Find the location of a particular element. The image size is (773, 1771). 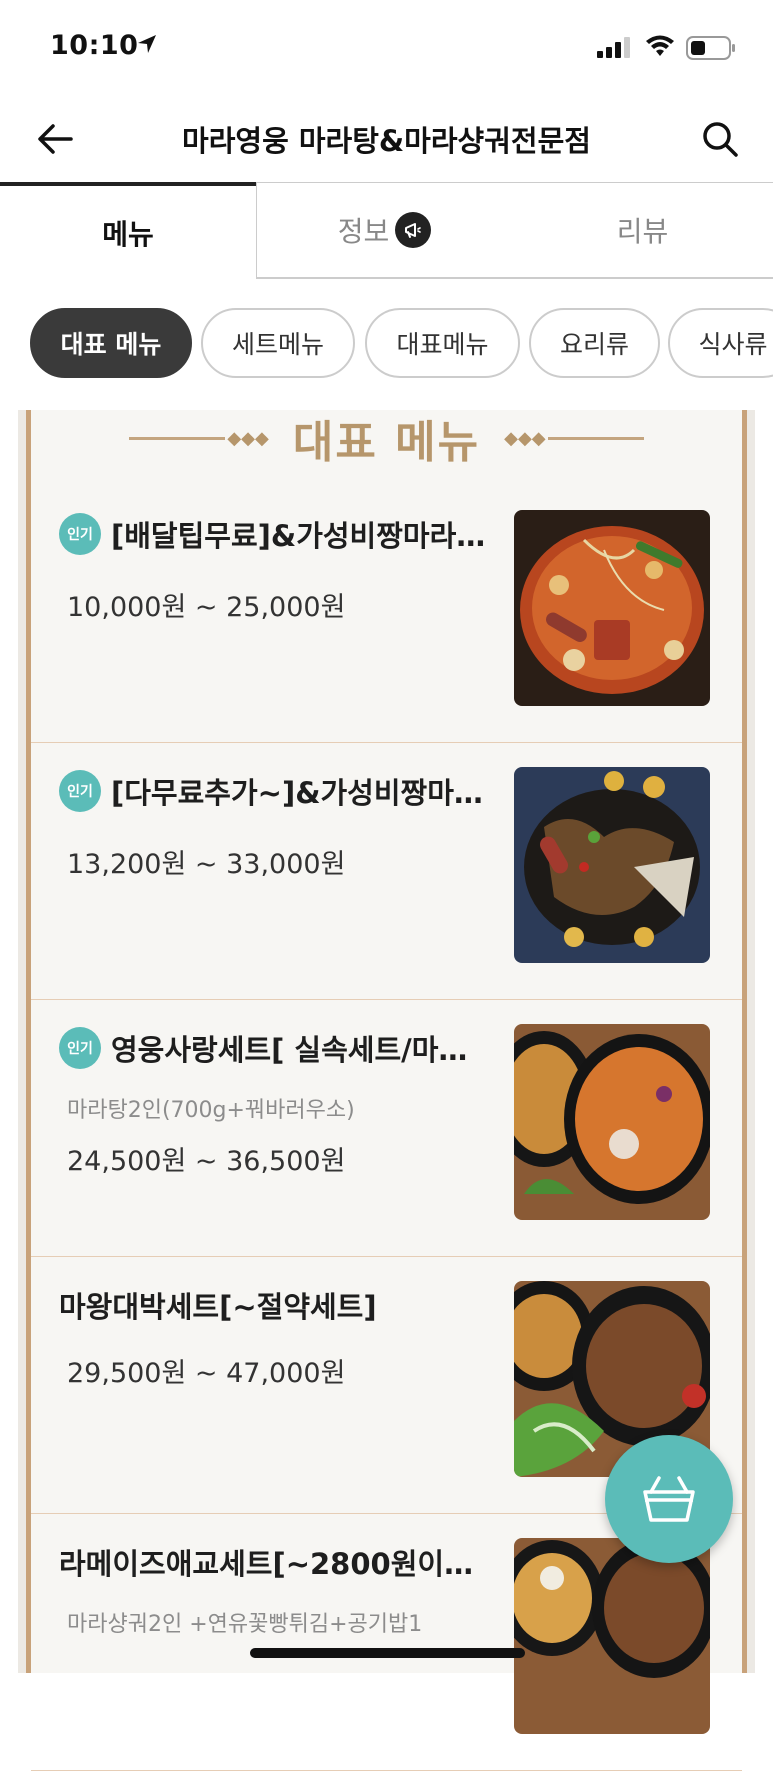

tab-review: 리뷰 is located at coordinates (642, 230).